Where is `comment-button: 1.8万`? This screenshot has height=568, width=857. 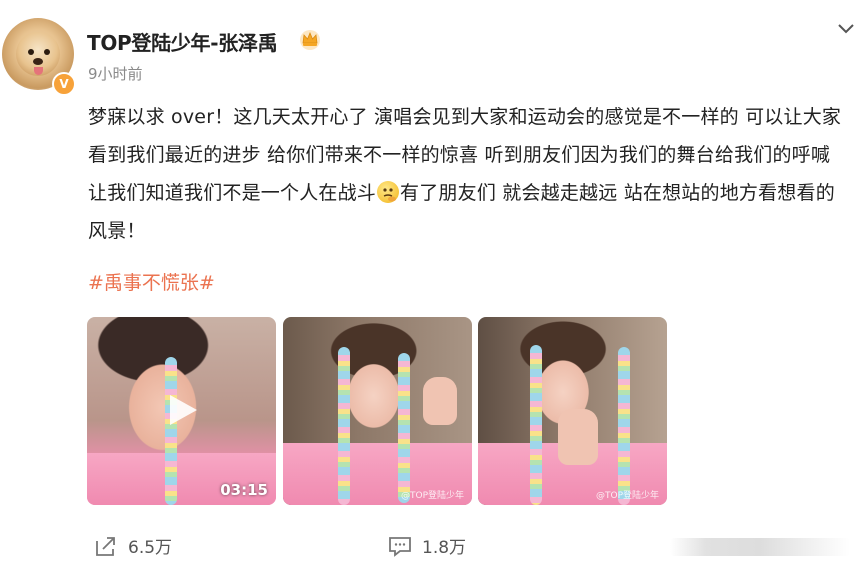 comment-button: 1.8万 is located at coordinates (427, 545).